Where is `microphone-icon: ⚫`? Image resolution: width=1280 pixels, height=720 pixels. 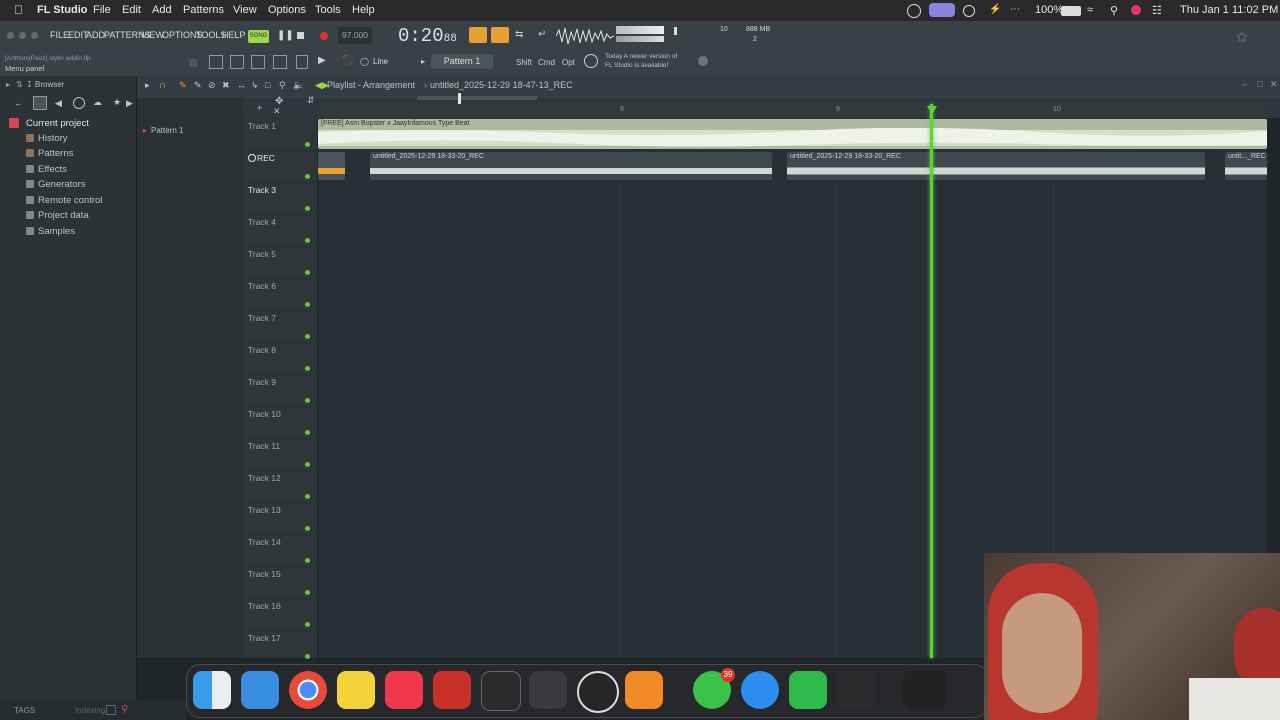 microphone-icon: ⚫ is located at coordinates (347, 60).